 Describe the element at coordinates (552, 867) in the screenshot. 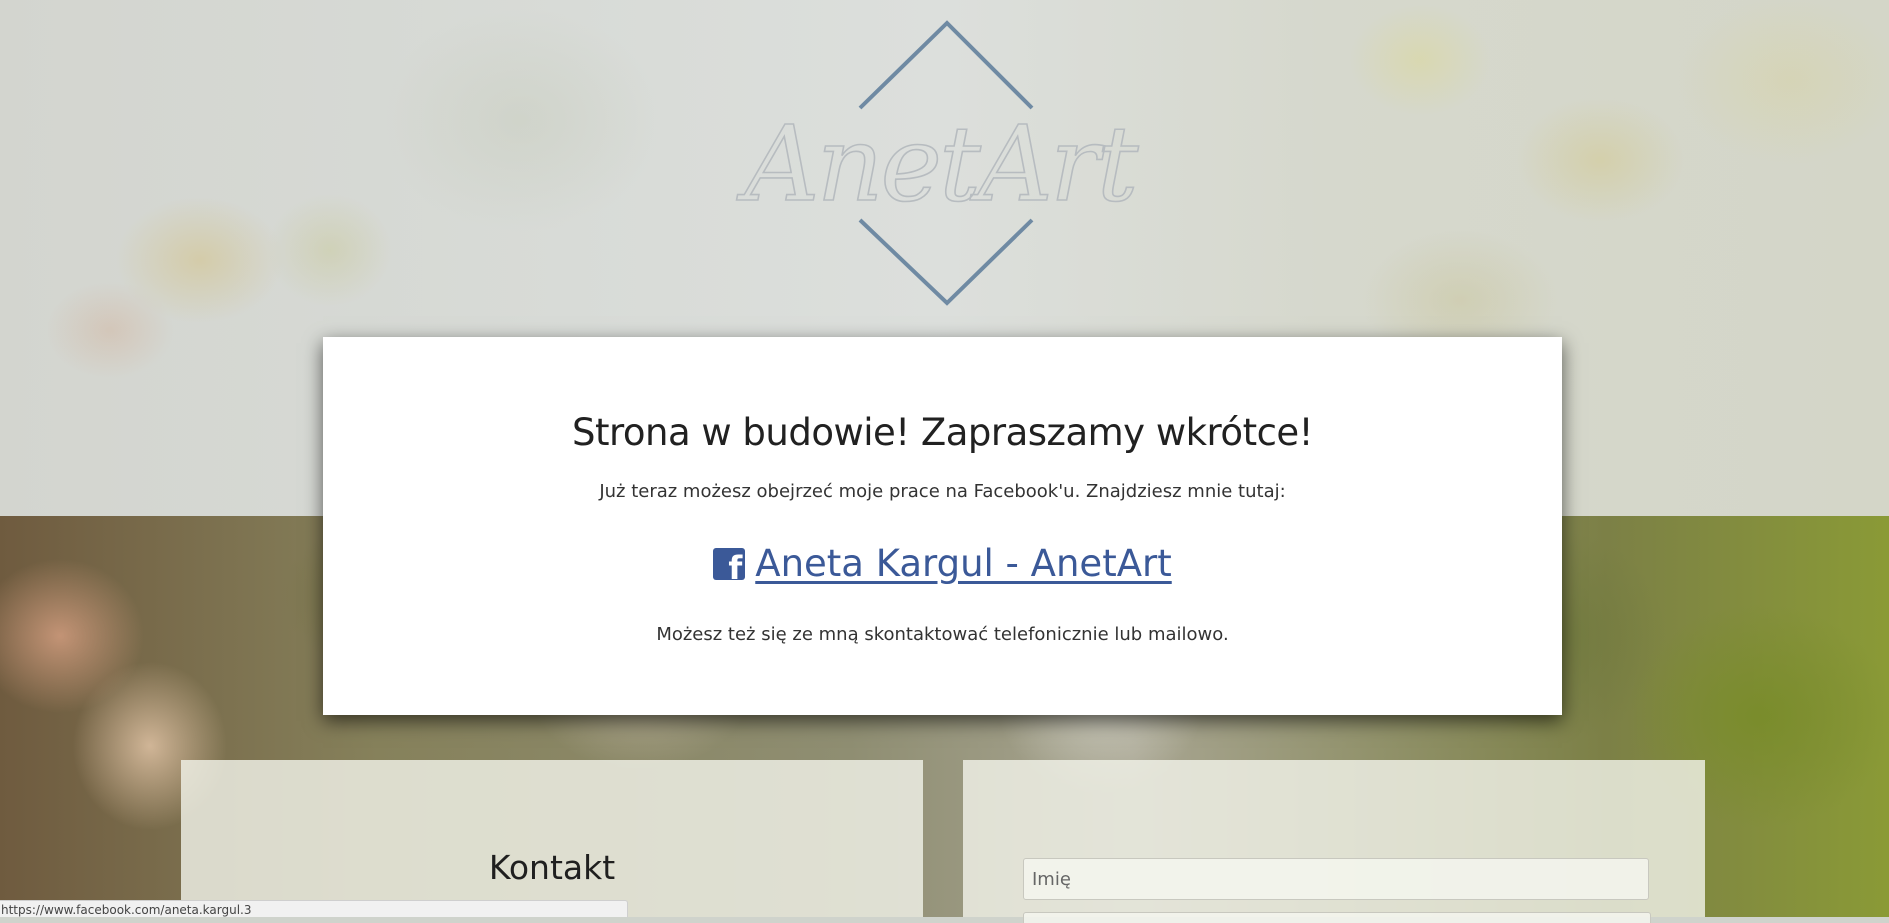

I see `contact-title: Kontakt` at that location.